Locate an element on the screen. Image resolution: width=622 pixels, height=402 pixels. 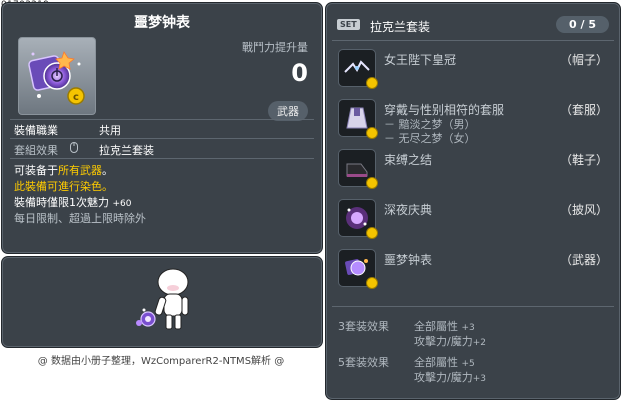
charm-value: +60 is located at coordinates (122, 204).